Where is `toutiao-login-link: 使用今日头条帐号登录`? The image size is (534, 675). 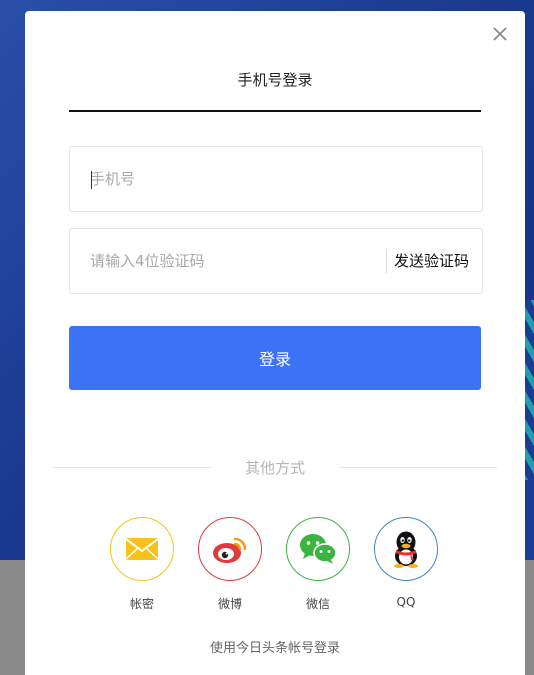
toutiao-login-link: 使用今日头条帐号登录 is located at coordinates (275, 646).